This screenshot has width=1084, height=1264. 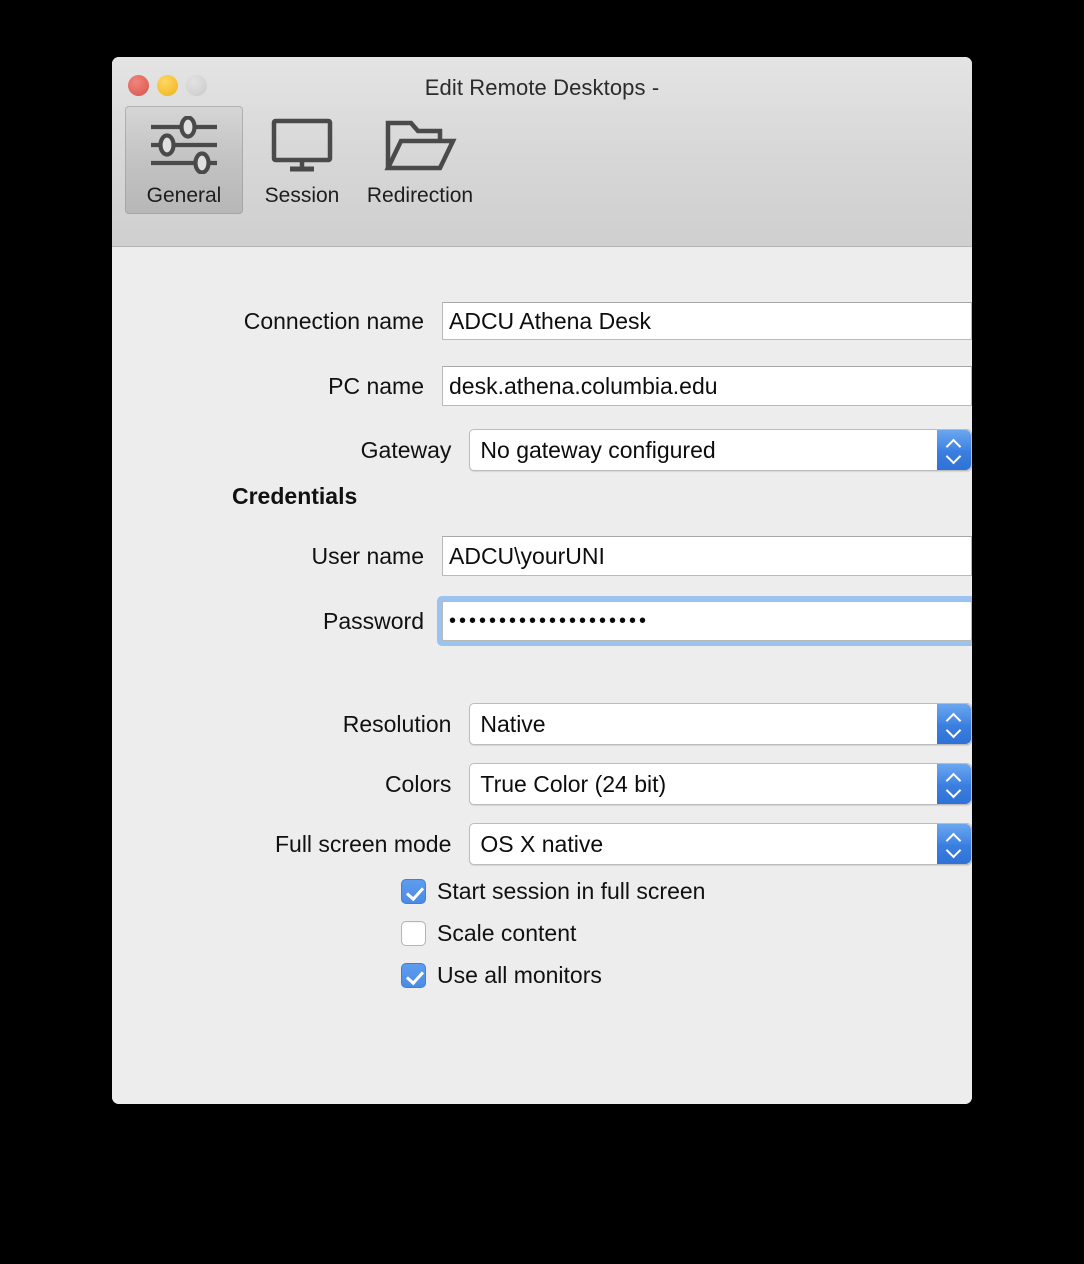 I want to click on resolution-row: Resolution Native, so click(x=542, y=724).